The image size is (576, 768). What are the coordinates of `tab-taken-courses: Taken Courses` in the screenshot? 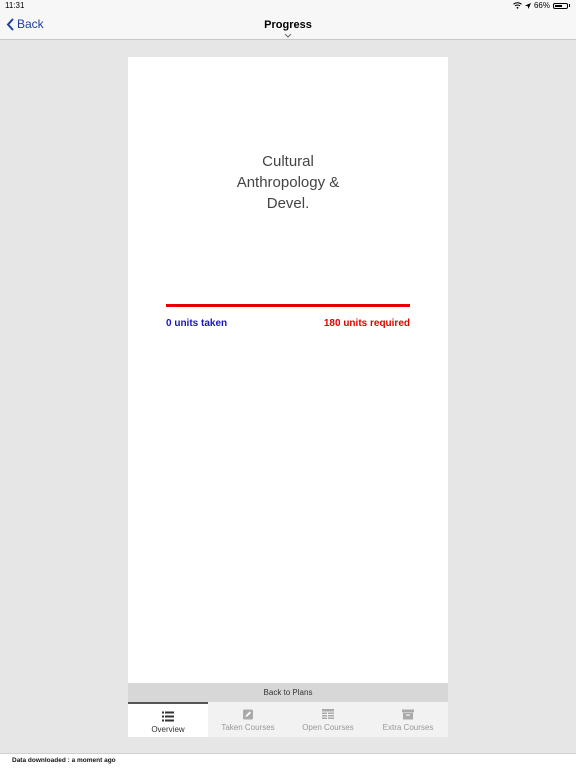 It's located at (248, 719).